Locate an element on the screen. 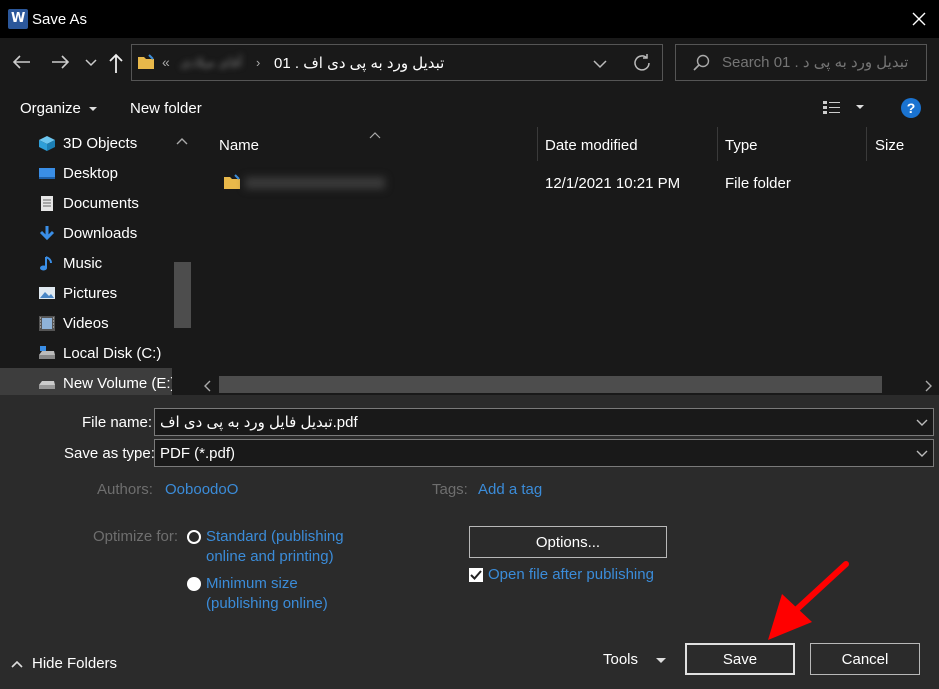 Image resolution: width=939 pixels, height=689 pixels. file-name-blurred is located at coordinates (315, 183).